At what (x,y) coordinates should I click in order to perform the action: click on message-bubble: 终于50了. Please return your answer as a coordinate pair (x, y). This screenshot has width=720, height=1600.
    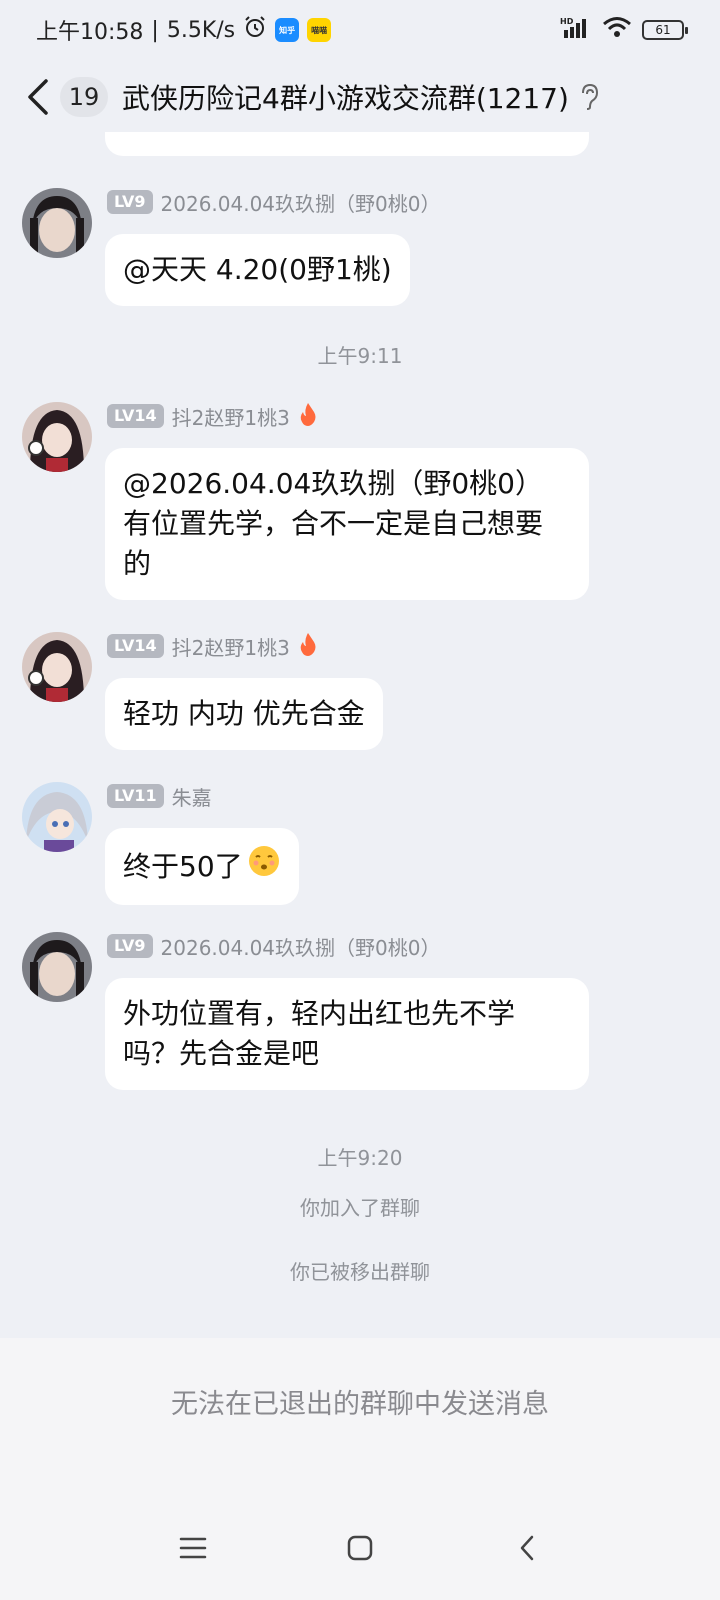
    Looking at the image, I should click on (202, 866).